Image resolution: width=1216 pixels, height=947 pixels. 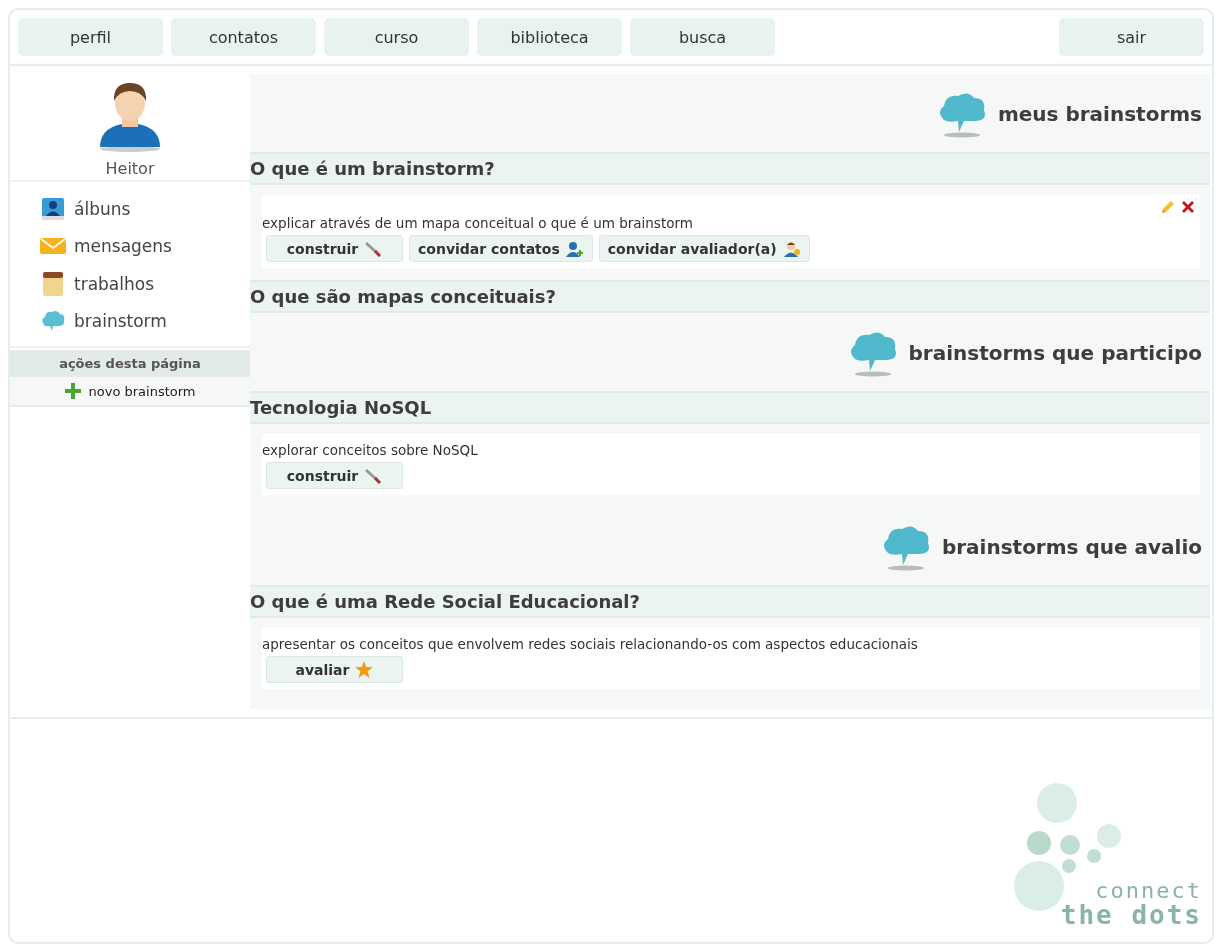 What do you see at coordinates (791, 248) in the screenshot?
I see `user-icon` at bounding box center [791, 248].